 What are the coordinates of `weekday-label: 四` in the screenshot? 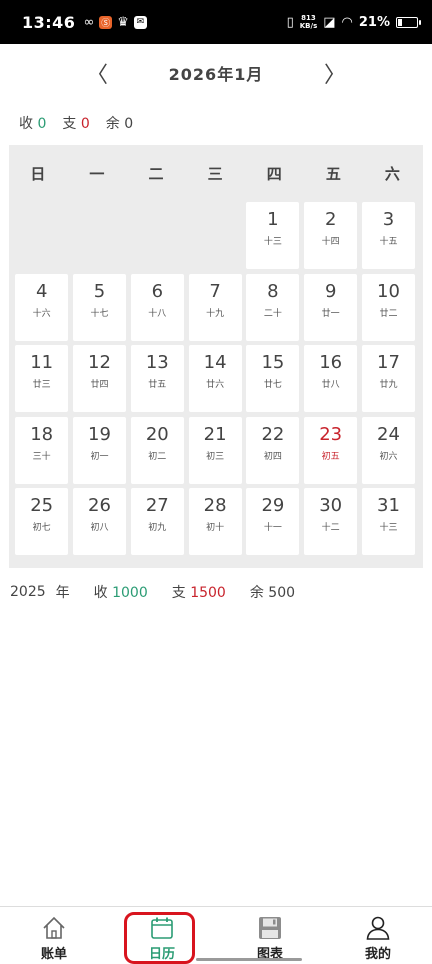 It's located at (274, 173).